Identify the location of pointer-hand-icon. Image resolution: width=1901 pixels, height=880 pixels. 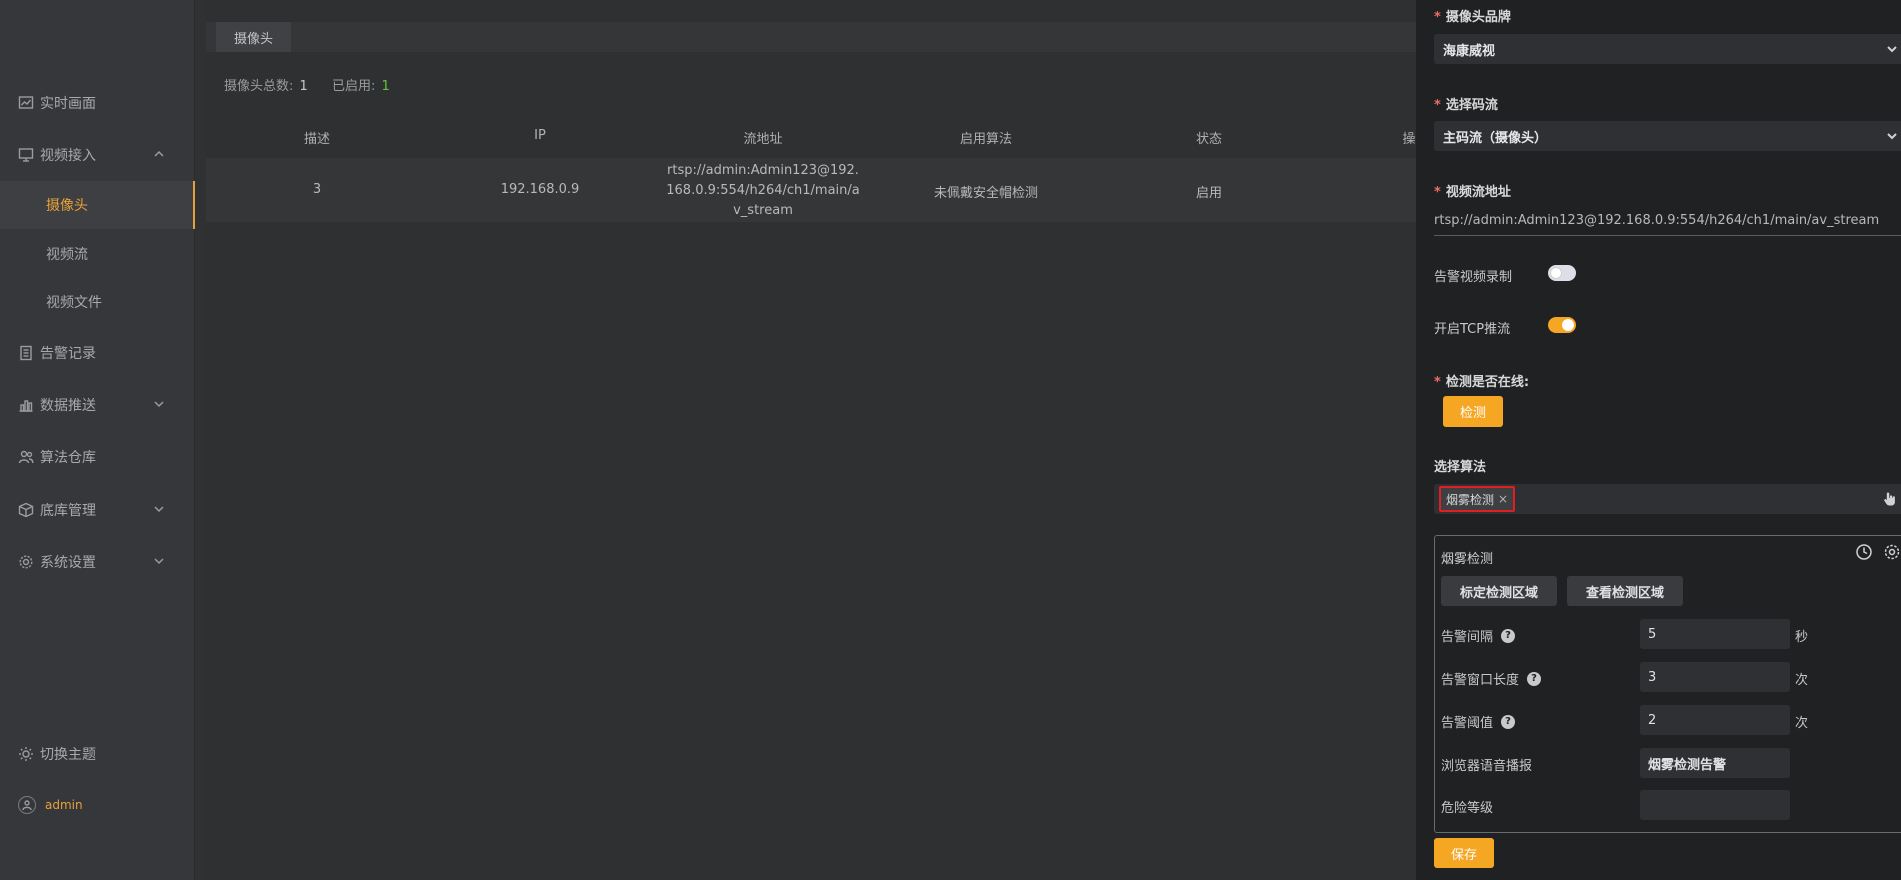
(1890, 499).